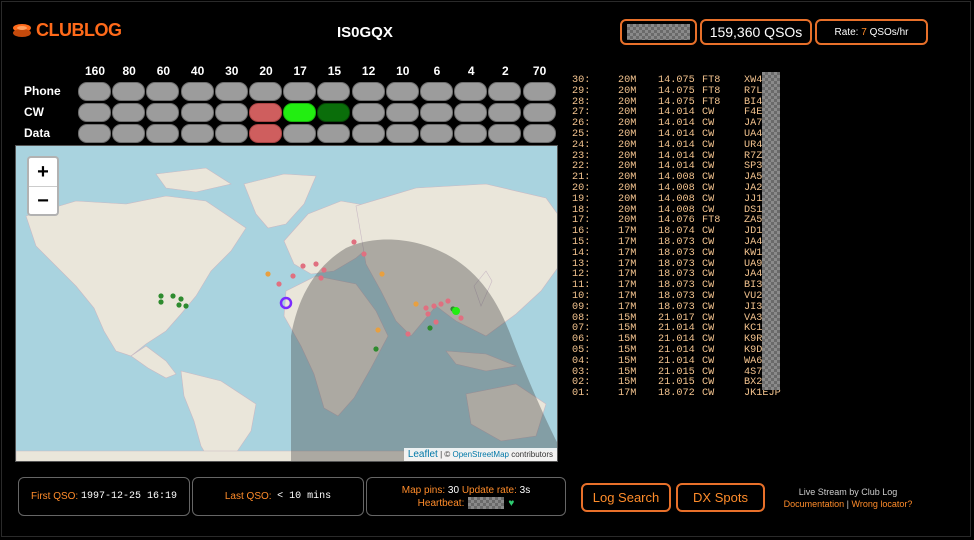  Describe the element at coordinates (423, 454) in the screenshot. I see `leaflet-link: Leaflet` at that location.